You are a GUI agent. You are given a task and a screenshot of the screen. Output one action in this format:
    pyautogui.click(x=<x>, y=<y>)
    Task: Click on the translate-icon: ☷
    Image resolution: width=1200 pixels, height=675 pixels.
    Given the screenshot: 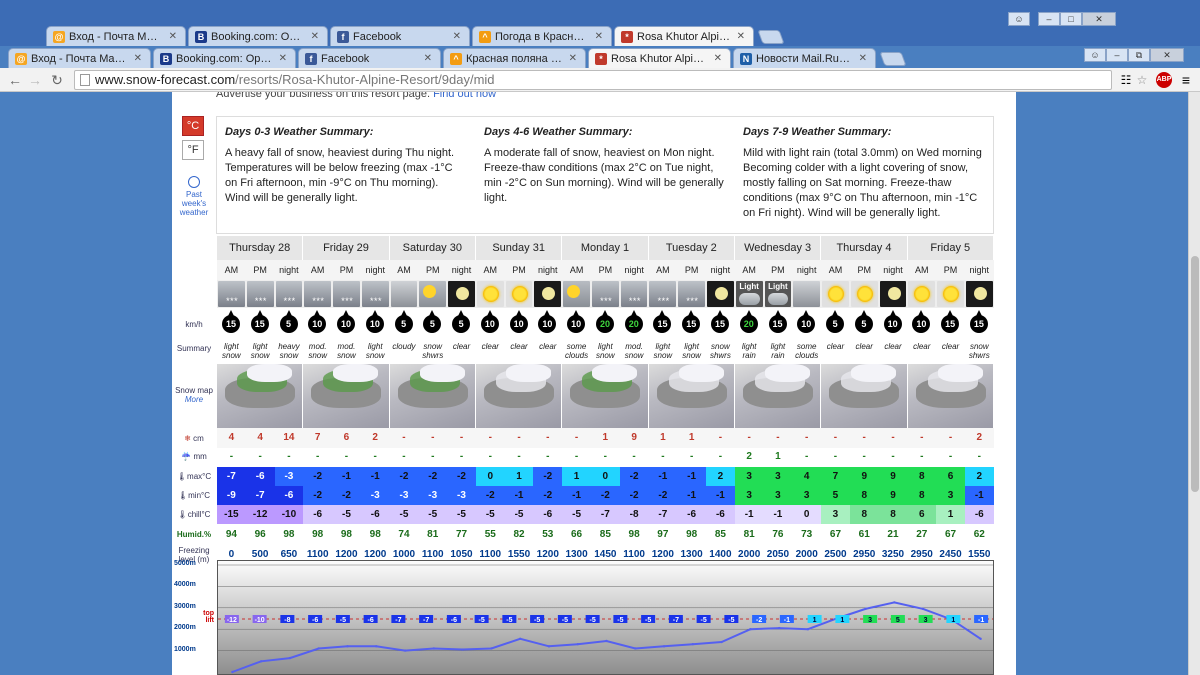 What is the action you would take?
    pyautogui.click(x=1126, y=80)
    